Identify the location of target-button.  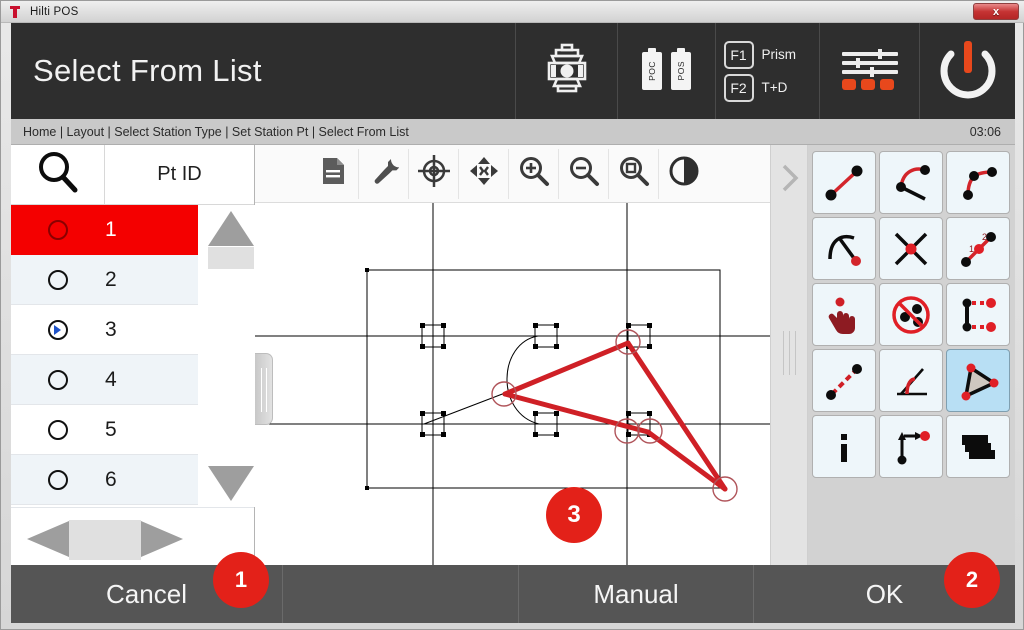
(434, 173).